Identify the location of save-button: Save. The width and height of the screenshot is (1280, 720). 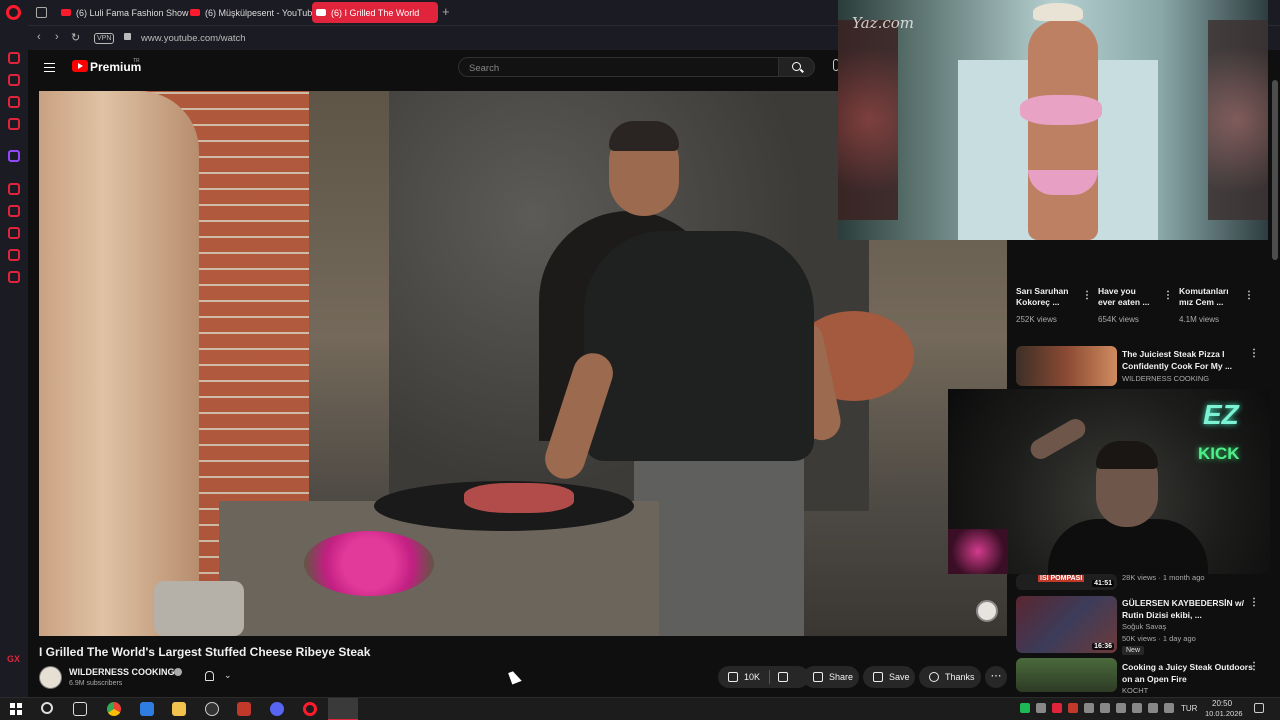
(889, 677).